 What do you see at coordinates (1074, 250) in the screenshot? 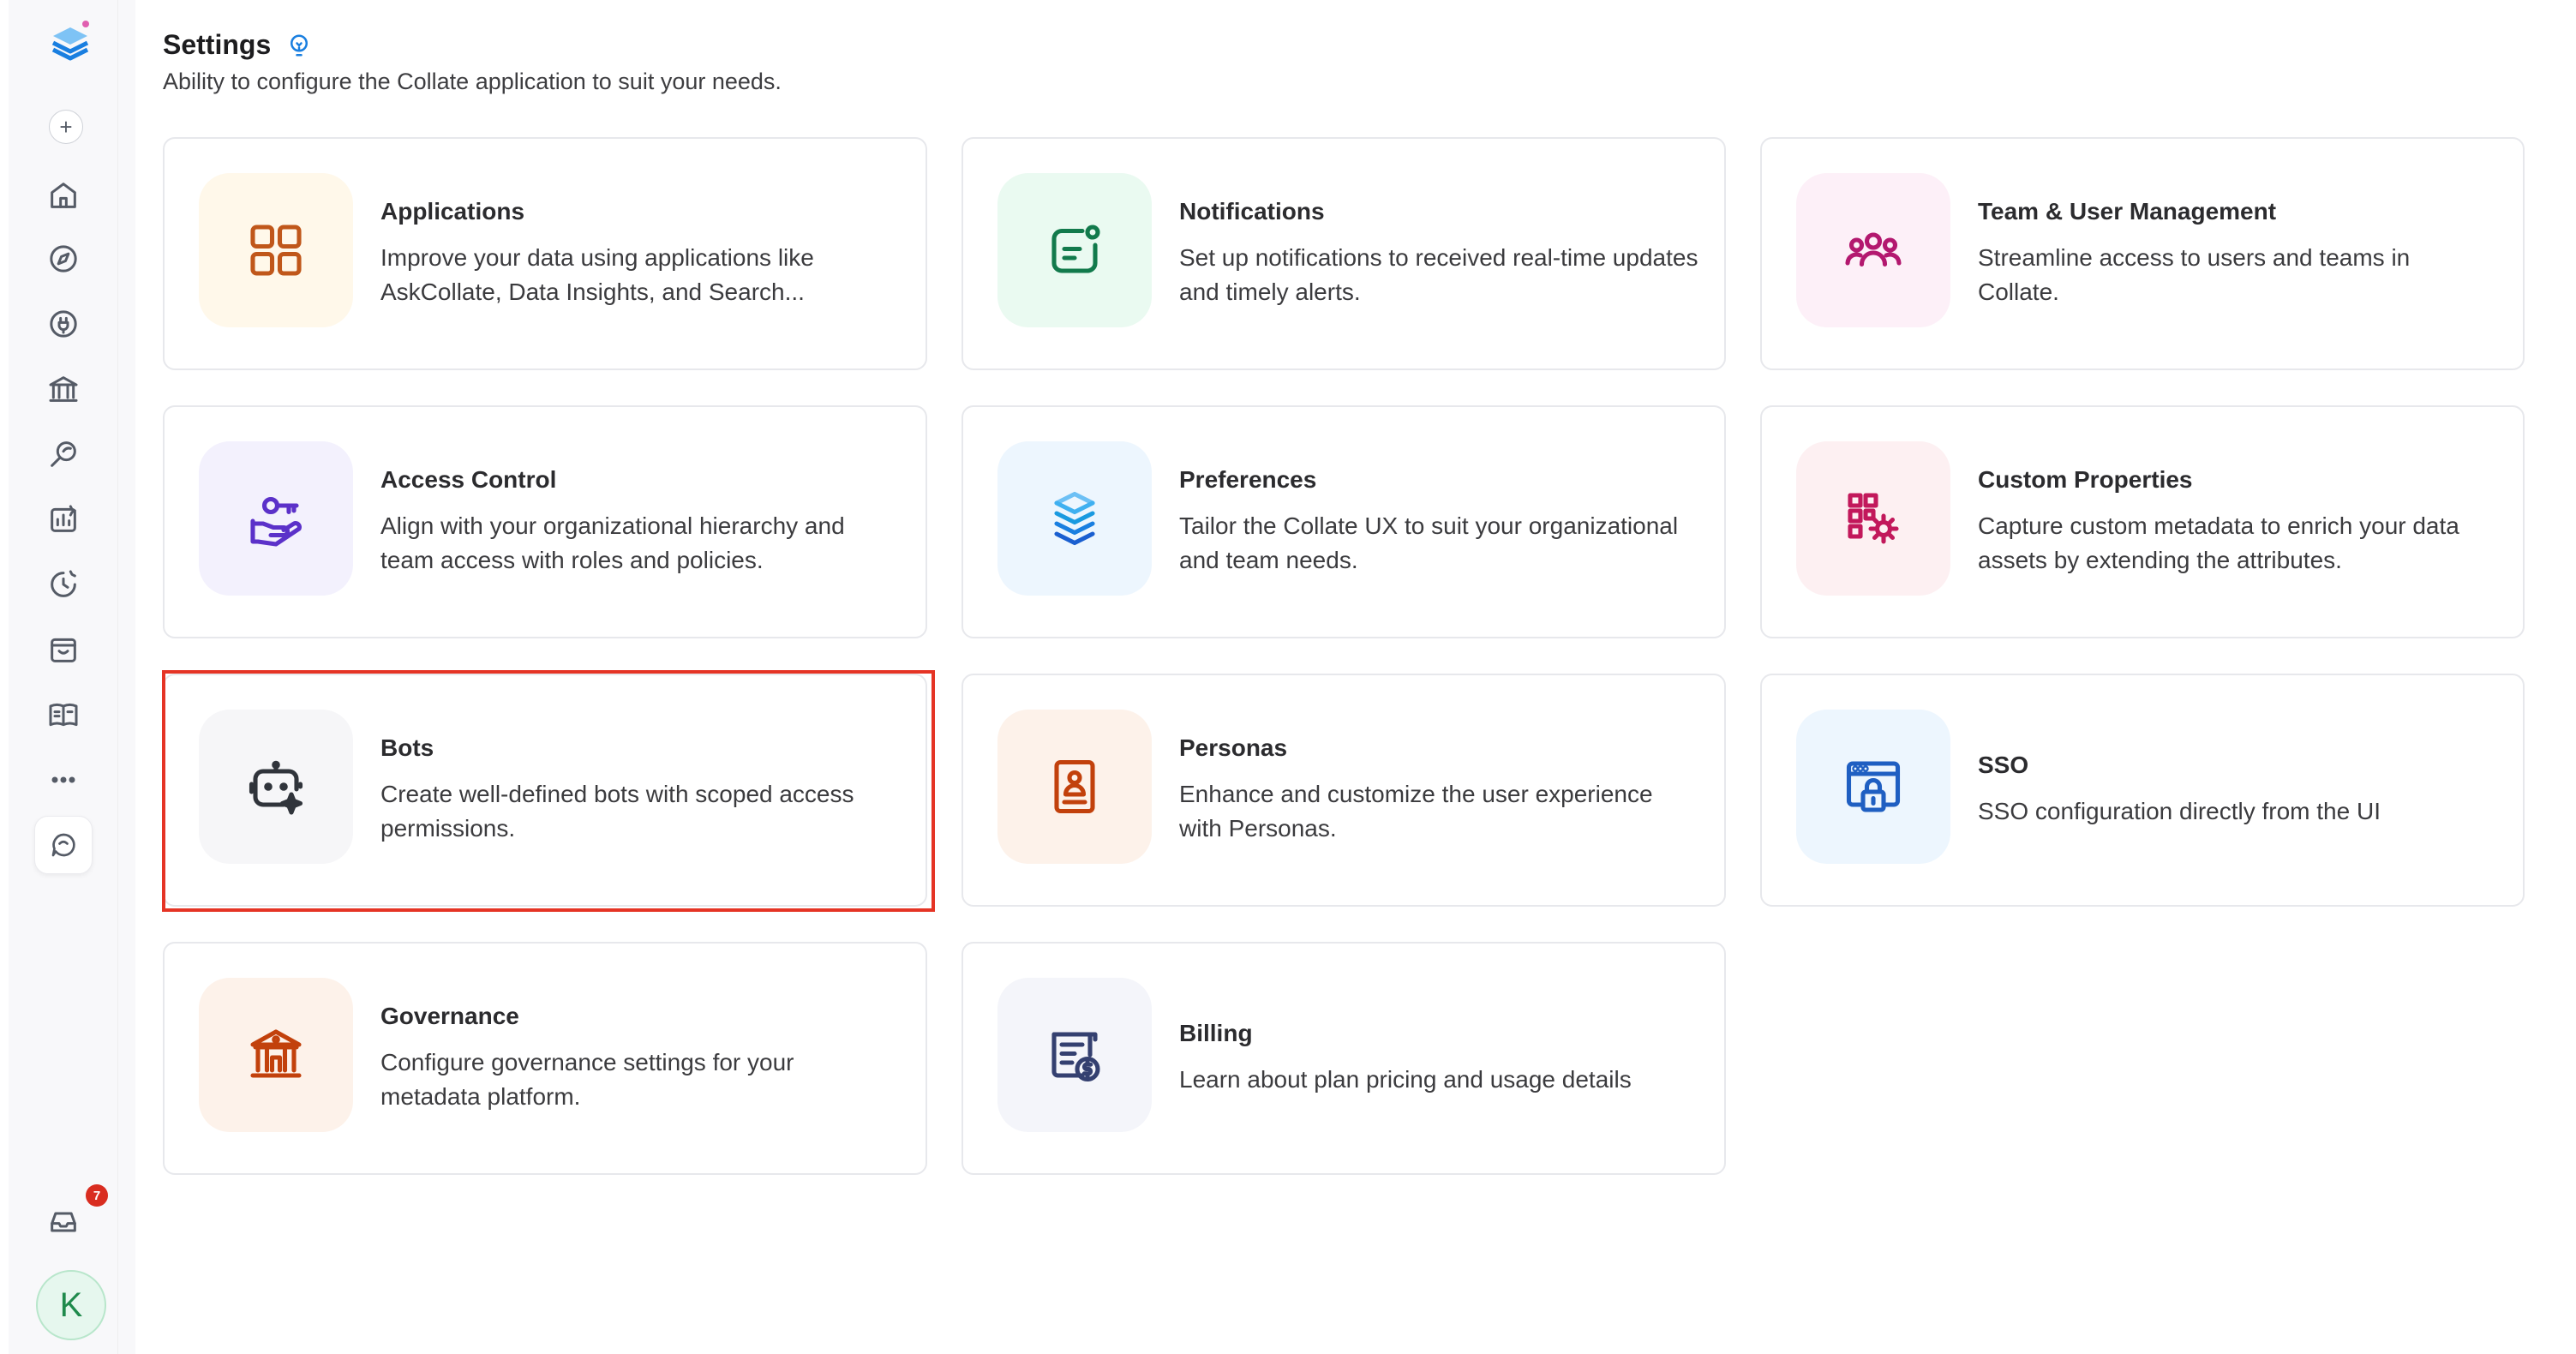
I see `notification-icon` at bounding box center [1074, 250].